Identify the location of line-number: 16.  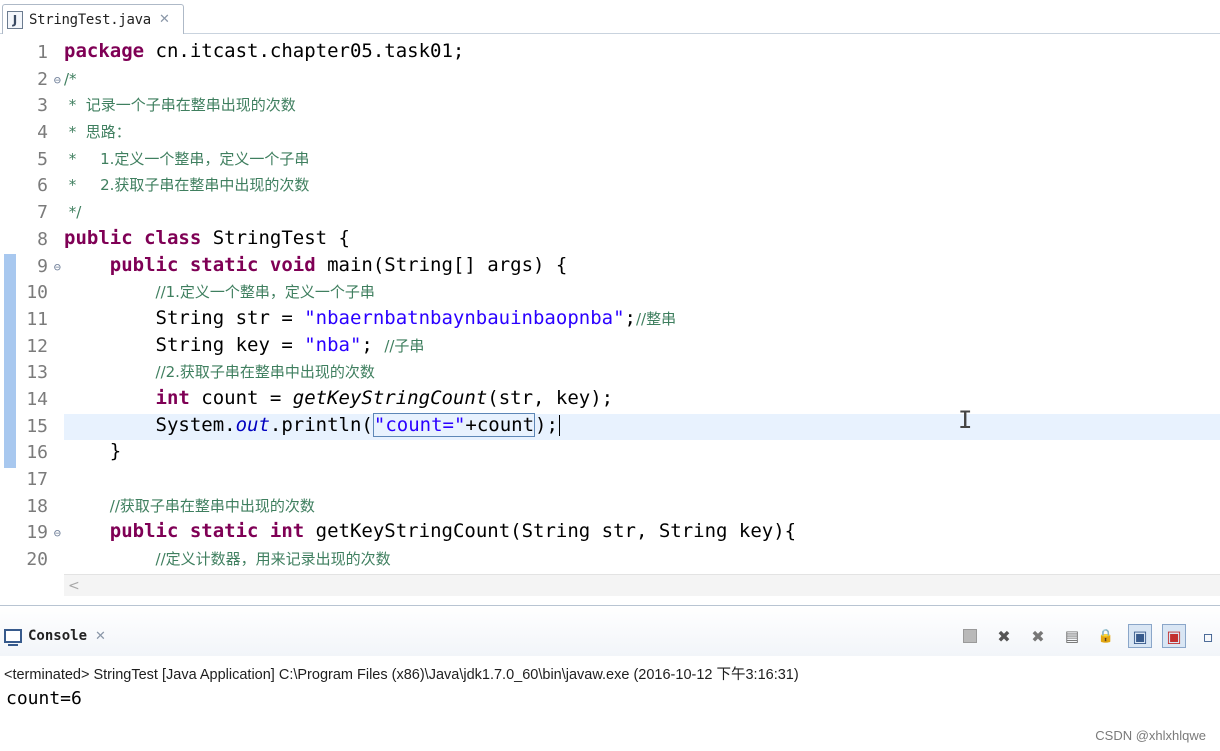
(31, 453).